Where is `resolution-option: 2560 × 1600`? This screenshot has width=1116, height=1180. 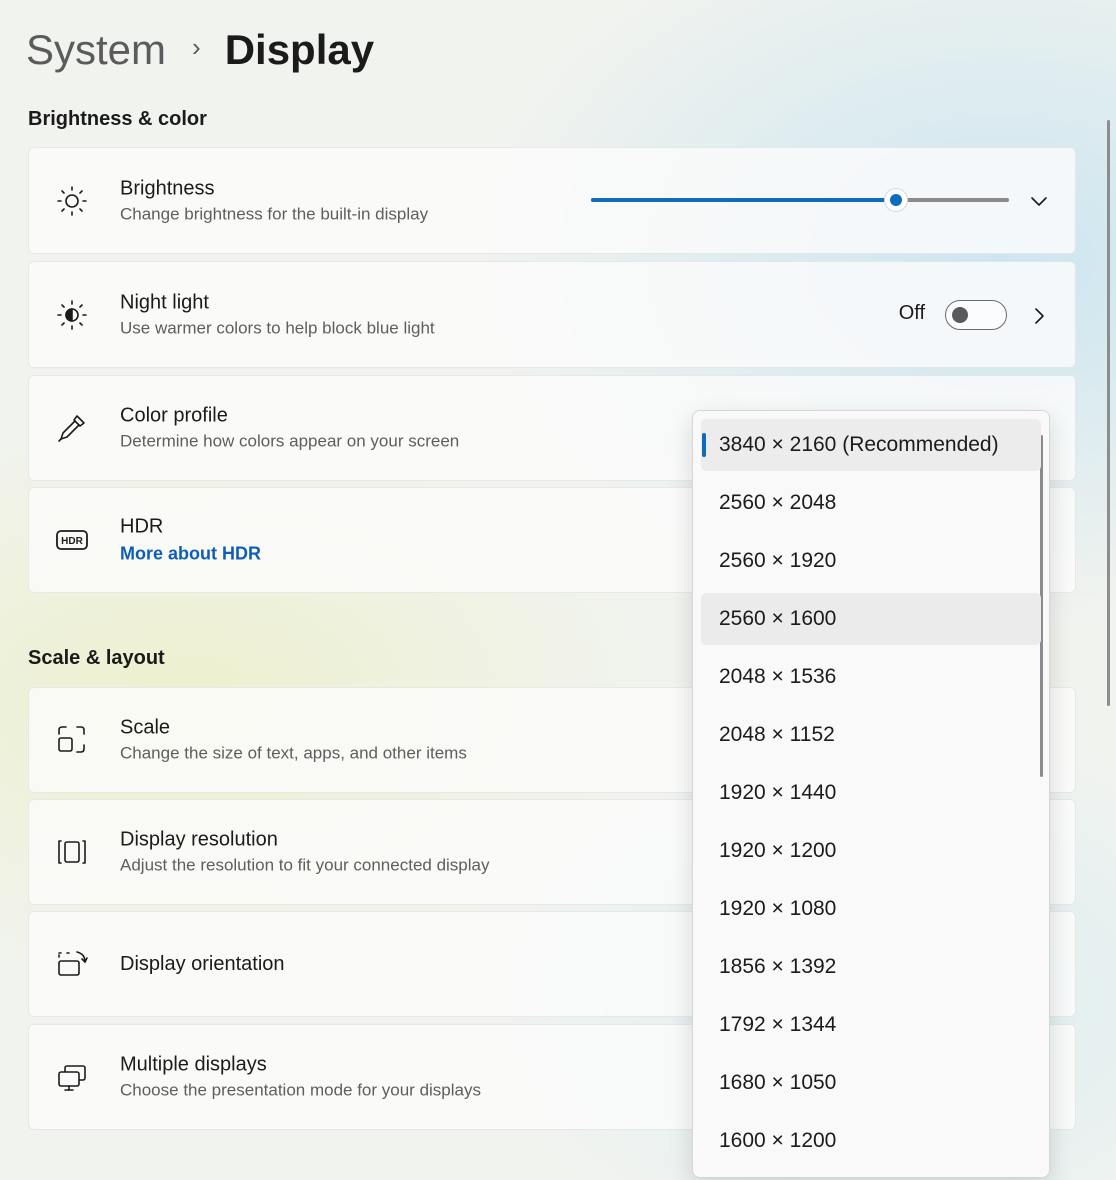 resolution-option: 2560 × 1600 is located at coordinates (871, 619).